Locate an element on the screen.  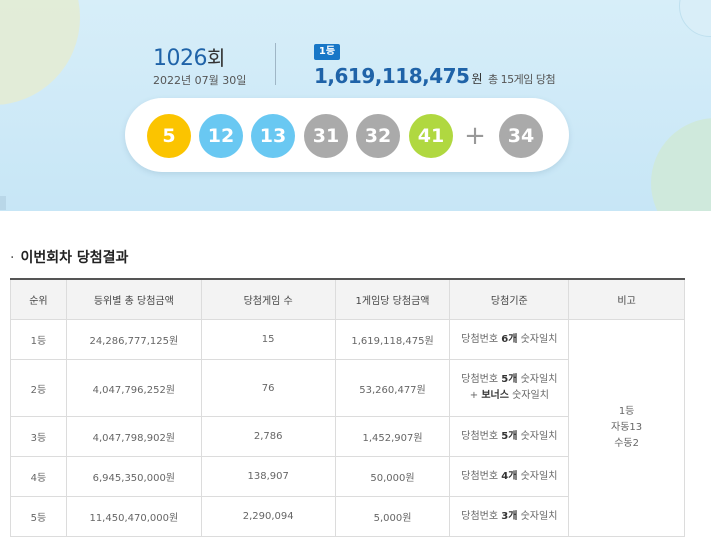
winner-count-cell: 138,907 is located at coordinates (268, 476).